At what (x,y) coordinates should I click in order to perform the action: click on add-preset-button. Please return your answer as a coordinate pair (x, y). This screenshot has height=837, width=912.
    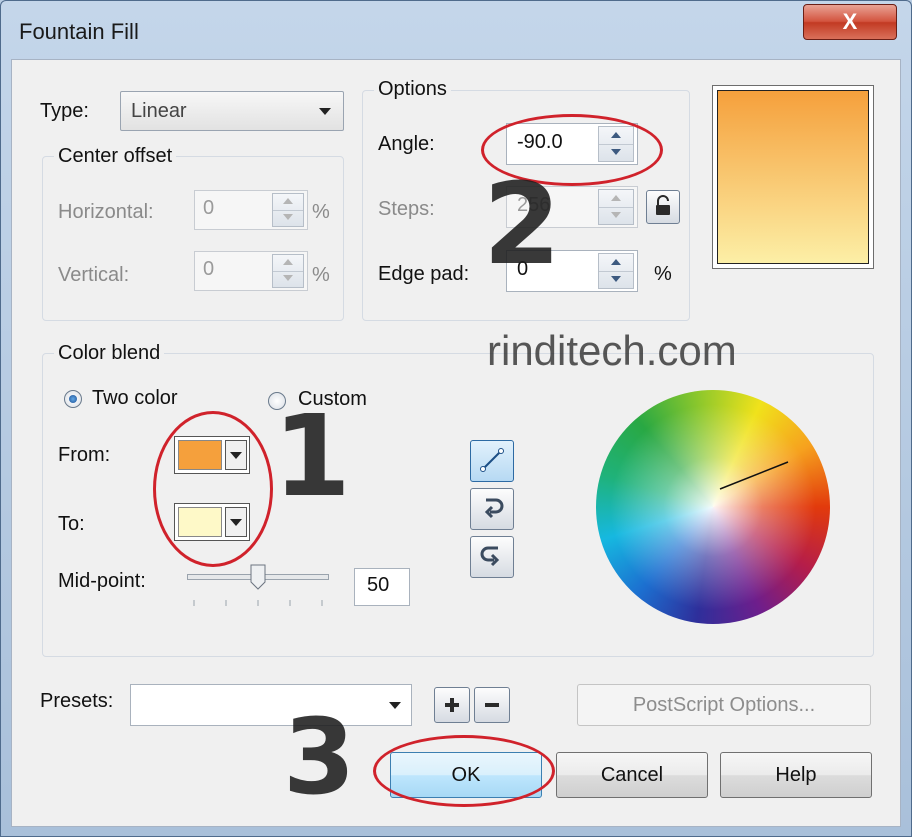
    Looking at the image, I should click on (452, 705).